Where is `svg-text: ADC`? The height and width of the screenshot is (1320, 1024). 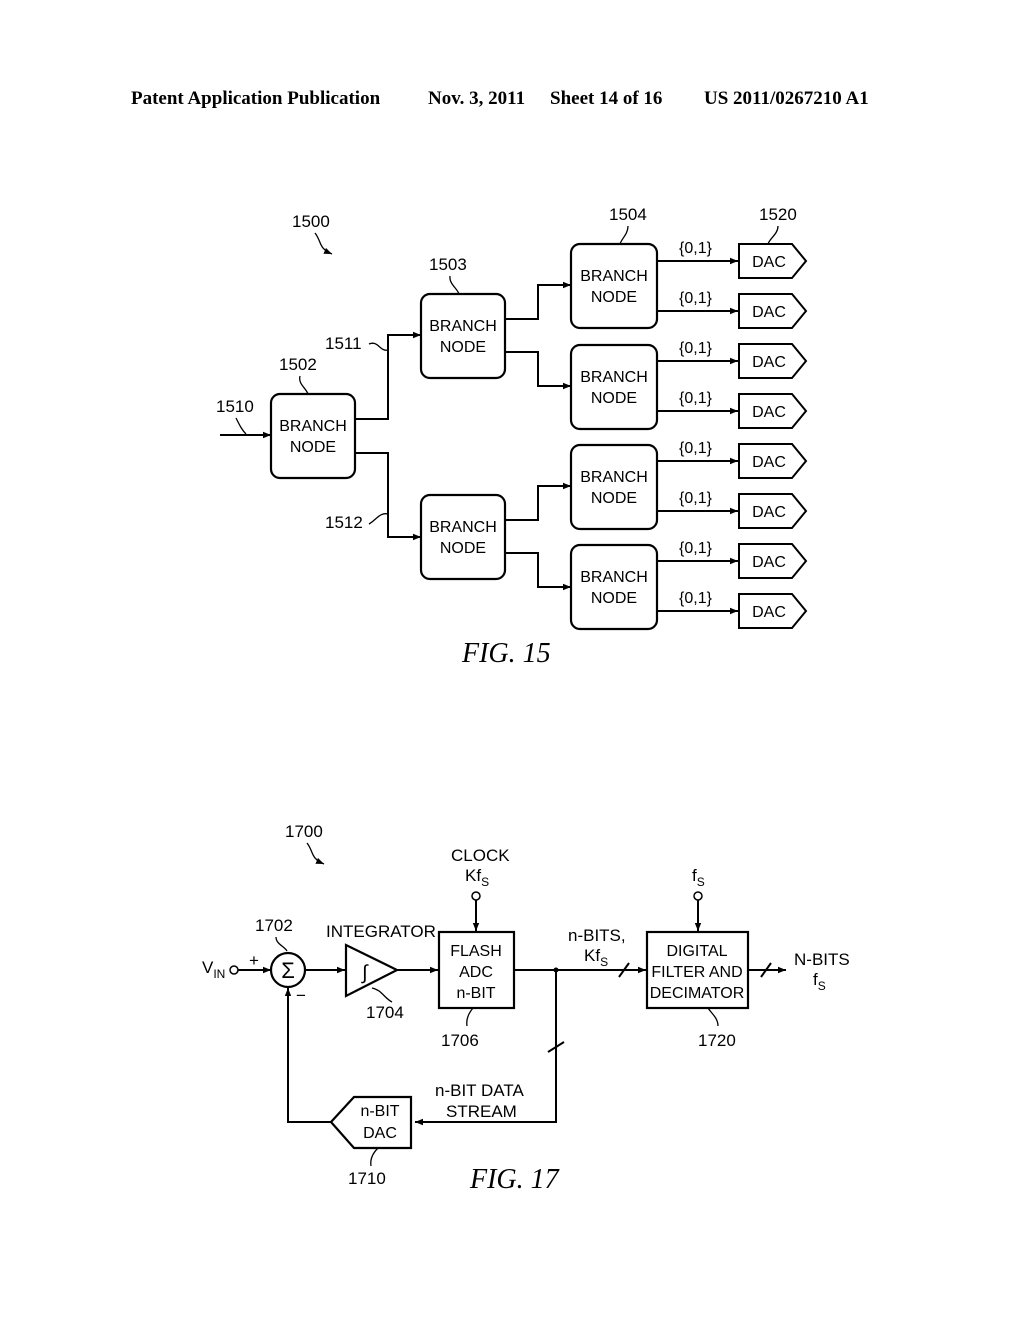 svg-text: ADC is located at coordinates (476, 972).